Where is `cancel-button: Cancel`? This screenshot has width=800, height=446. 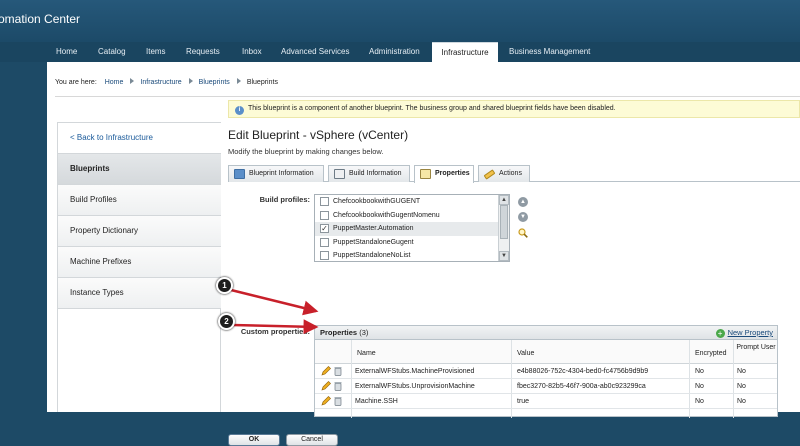
cancel-button: Cancel is located at coordinates (312, 440).